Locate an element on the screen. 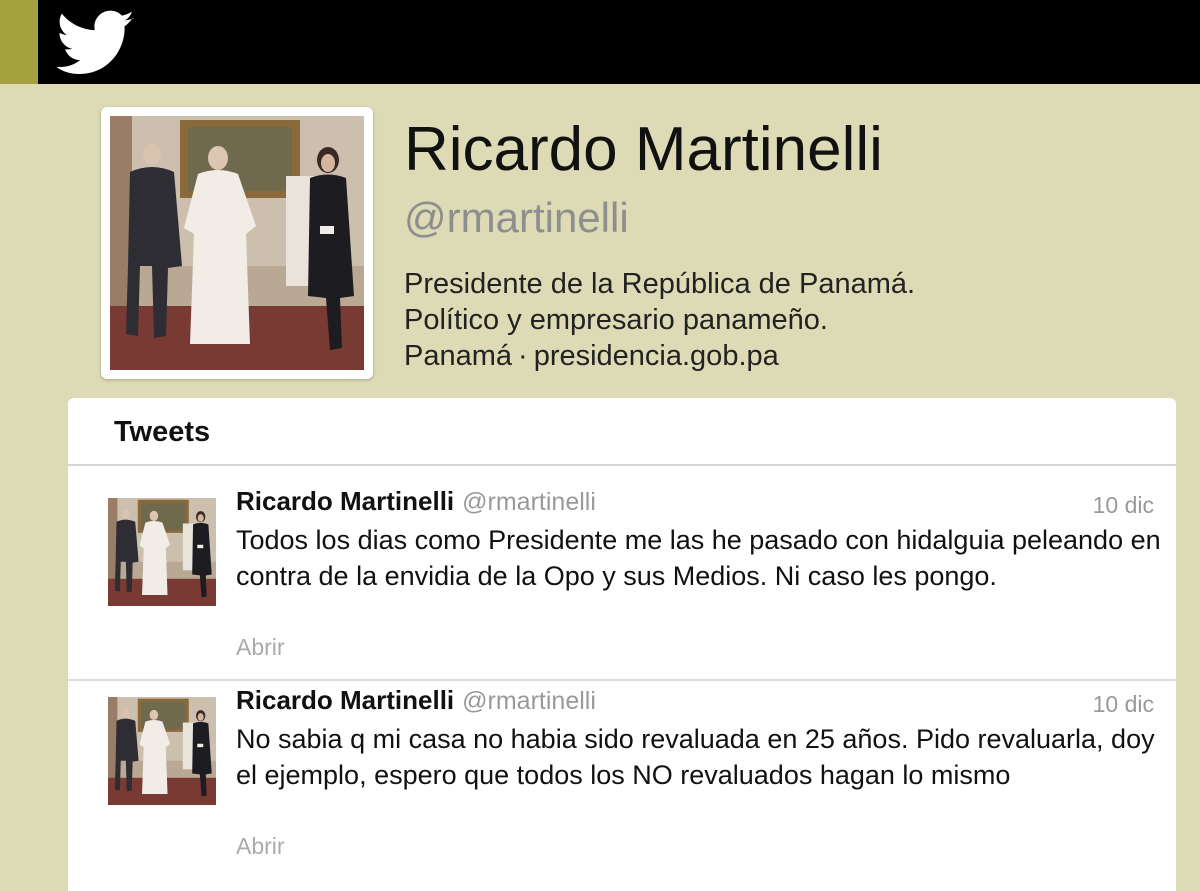 This screenshot has width=1200, height=891. top-bar-accent is located at coordinates (19, 42).